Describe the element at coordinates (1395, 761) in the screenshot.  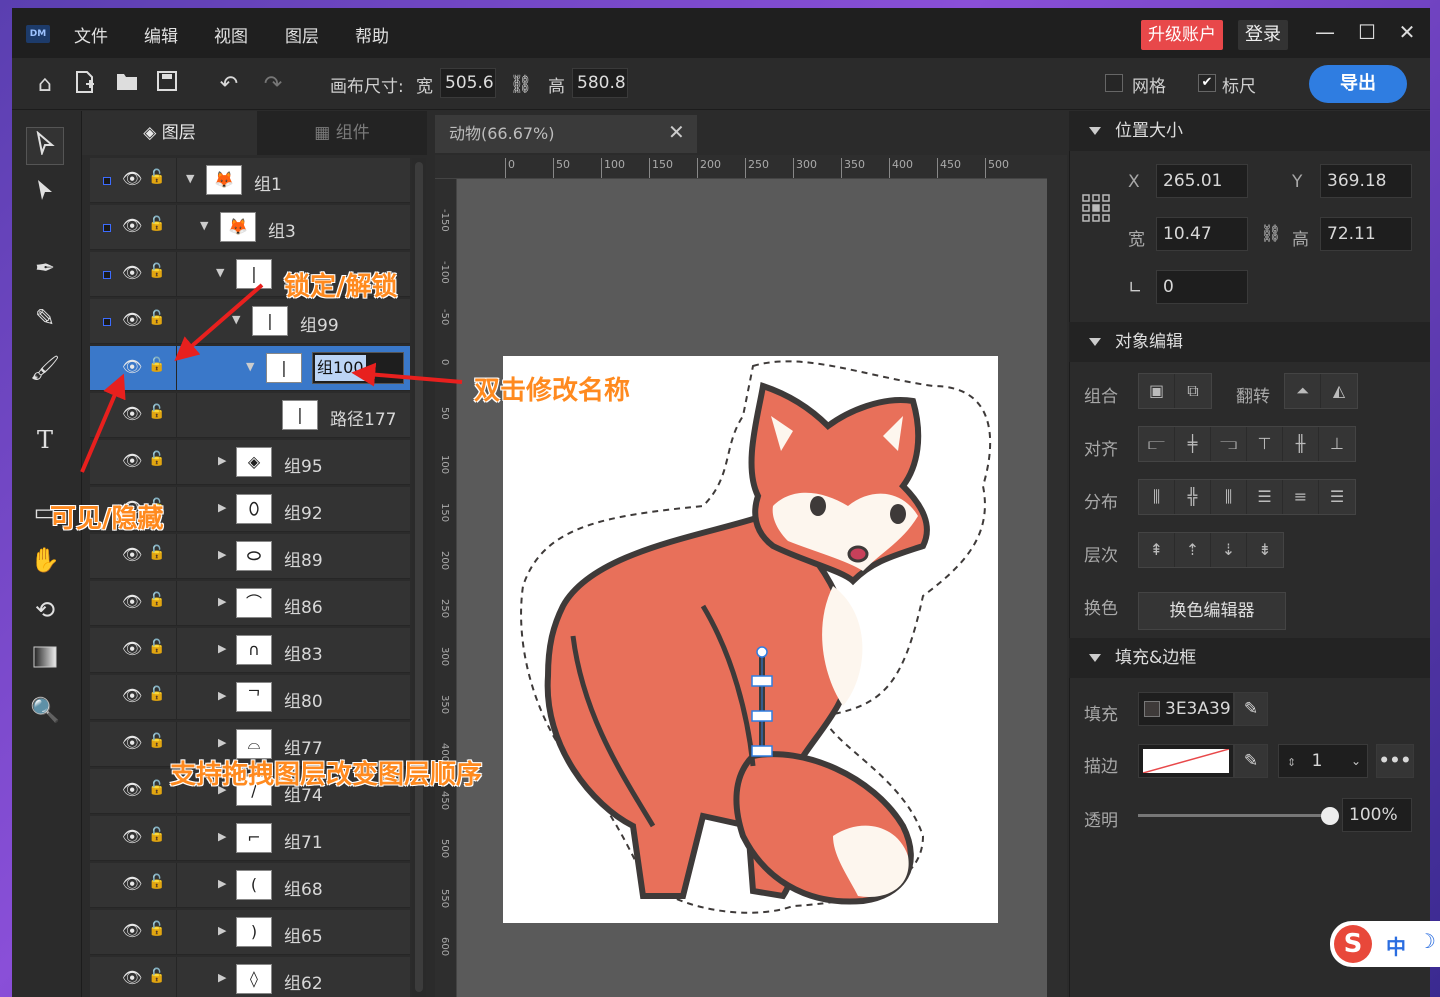
I see `more-options-icon: •••` at that location.